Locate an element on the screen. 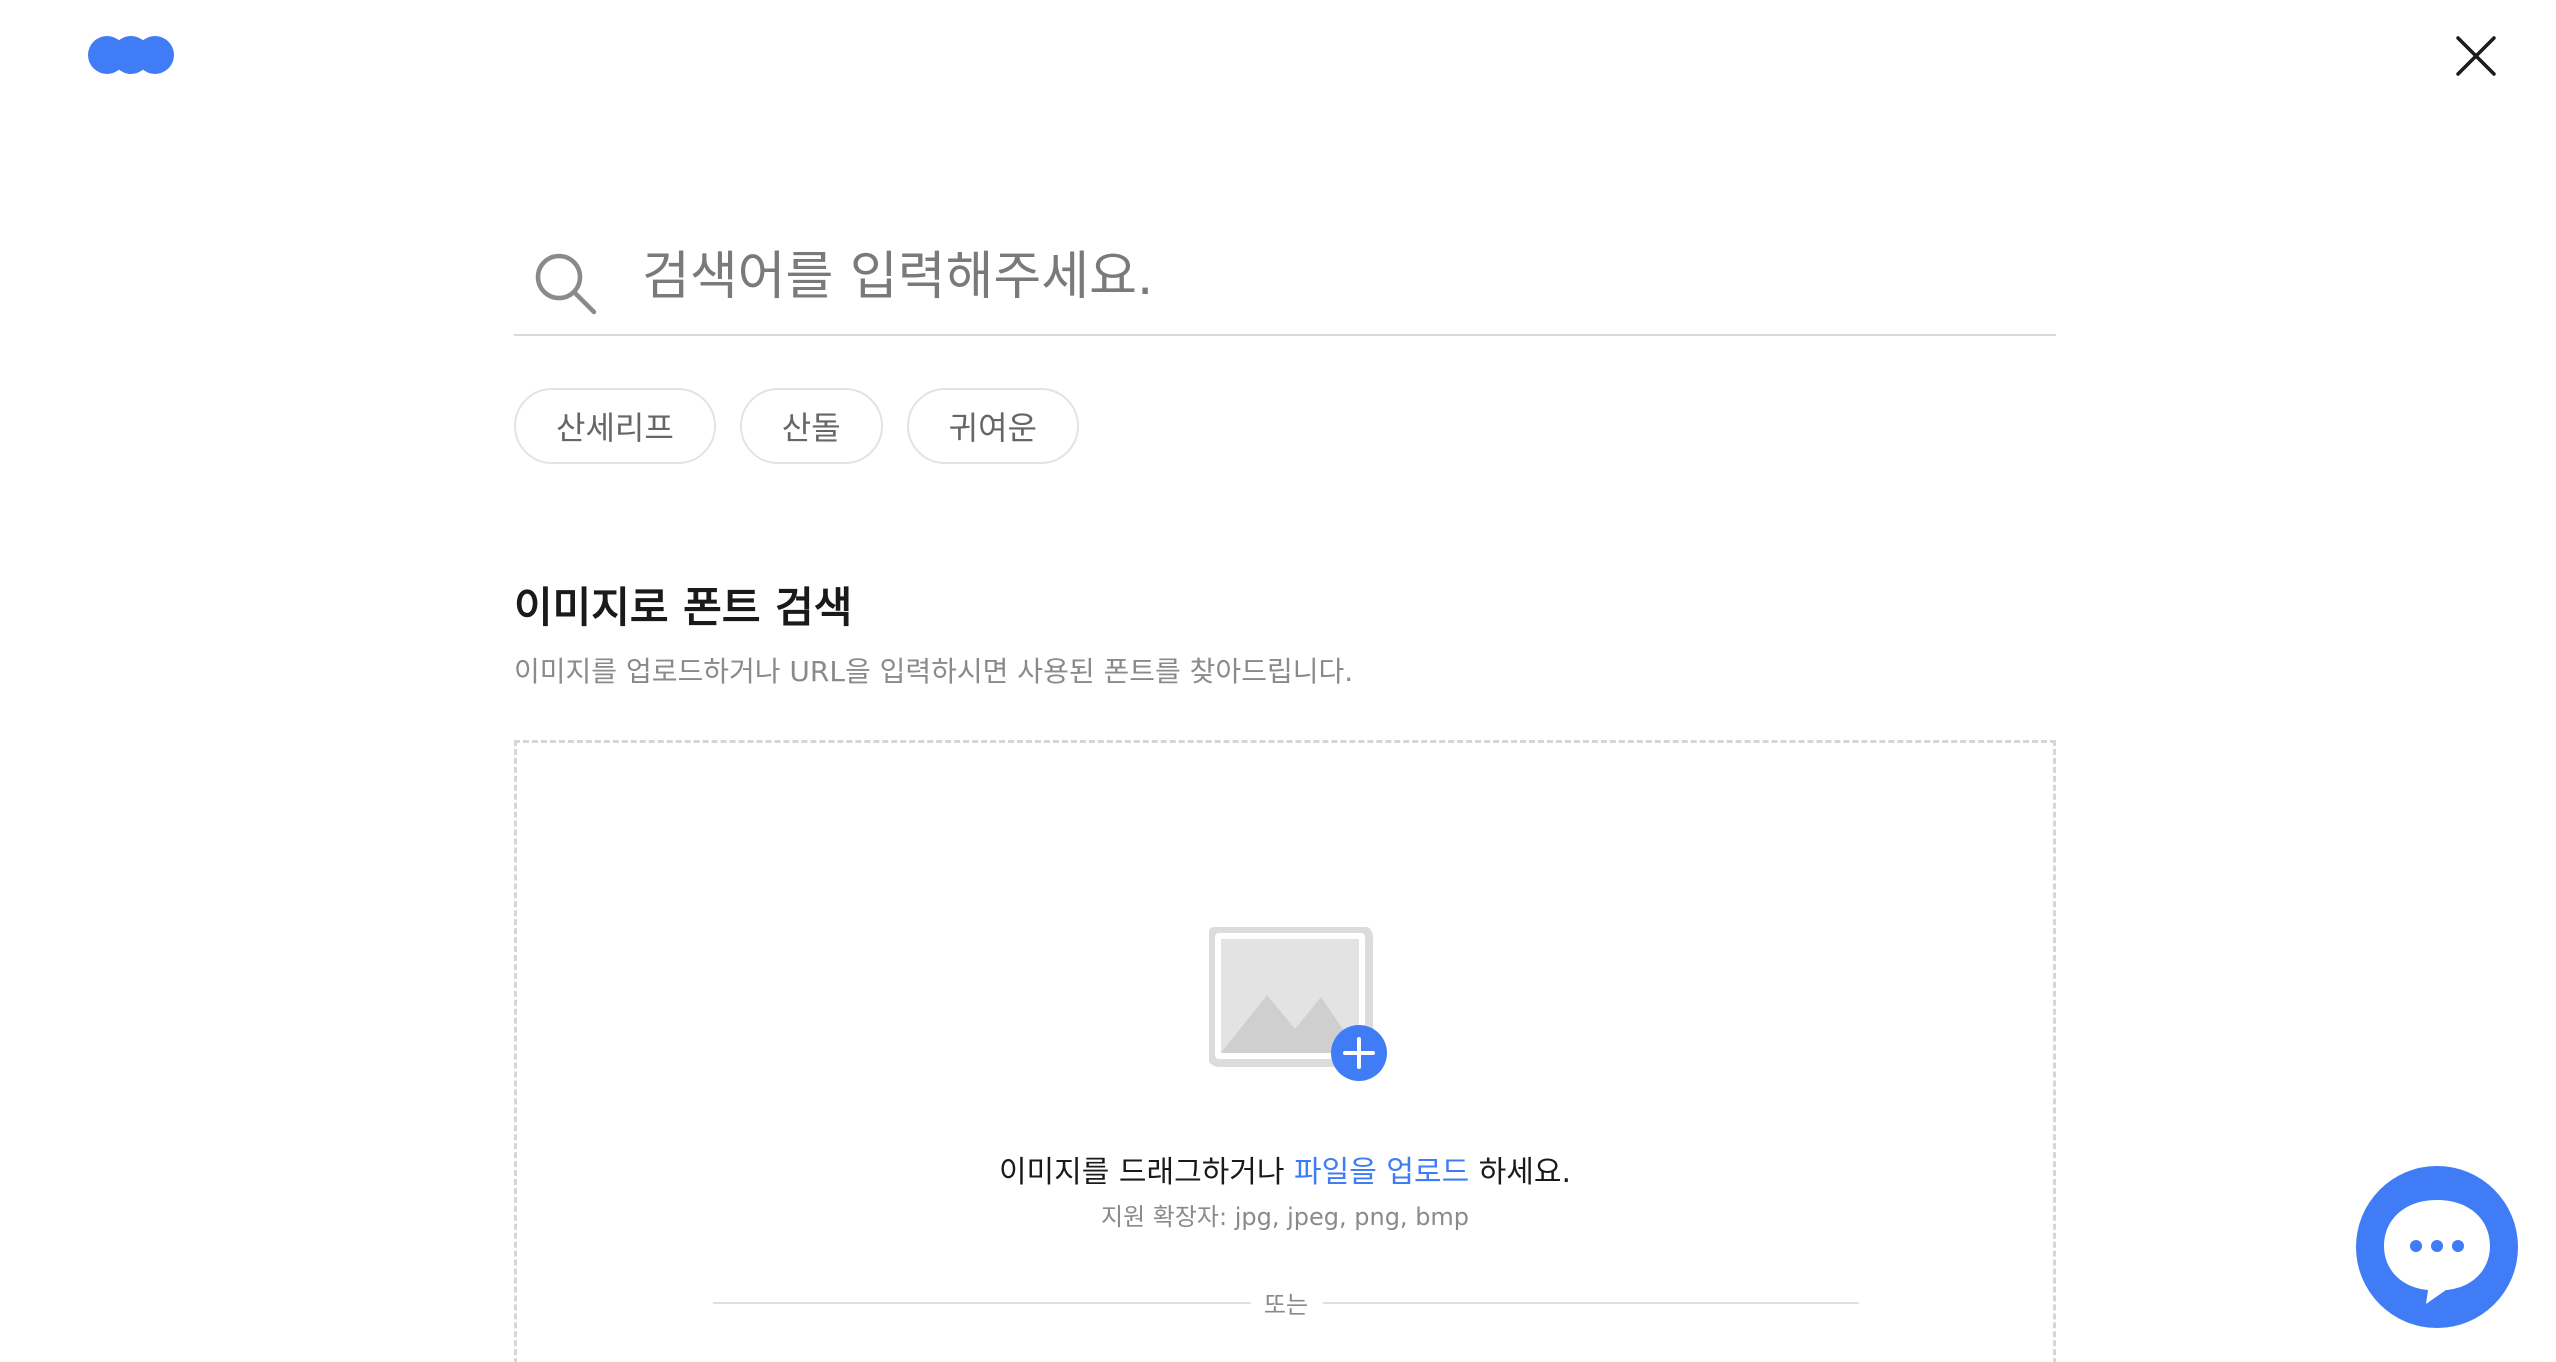 This screenshot has height=1362, width=2556. image-add-icon is located at coordinates (1309, 1011).